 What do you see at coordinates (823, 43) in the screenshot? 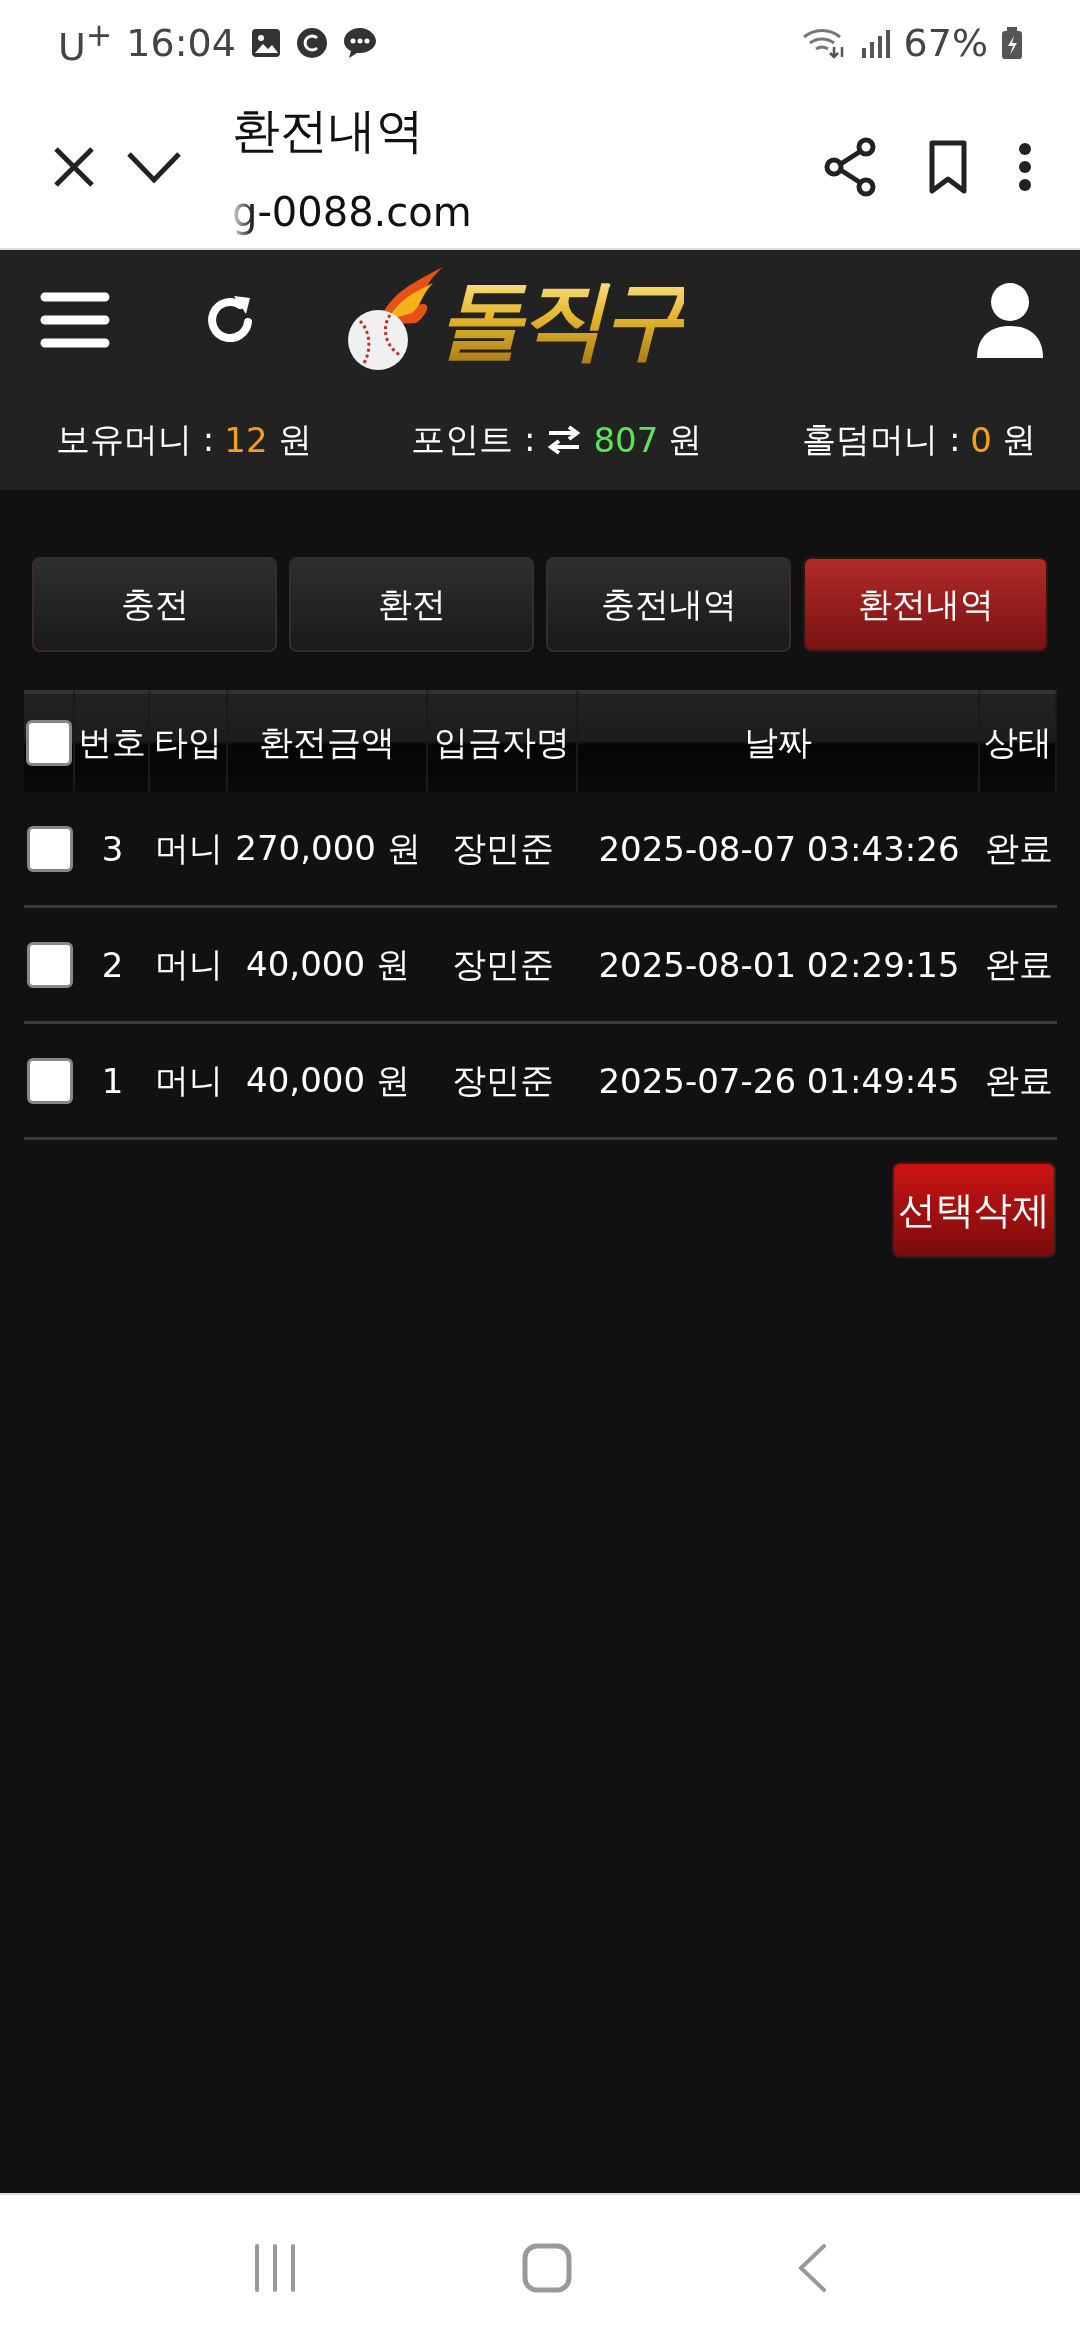
I see `wifi-icon` at bounding box center [823, 43].